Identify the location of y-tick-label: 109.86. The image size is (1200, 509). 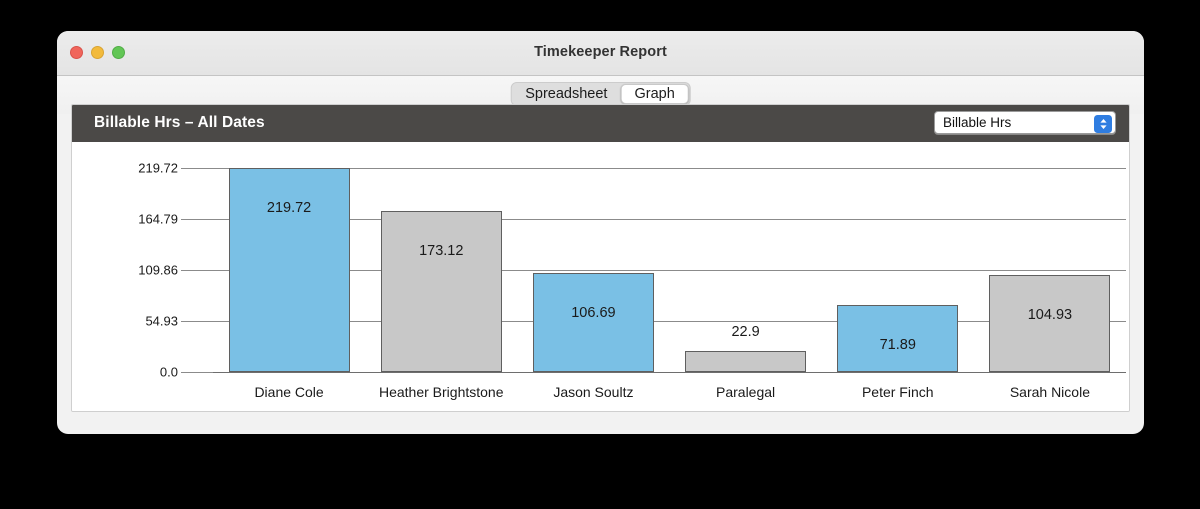
(158, 270).